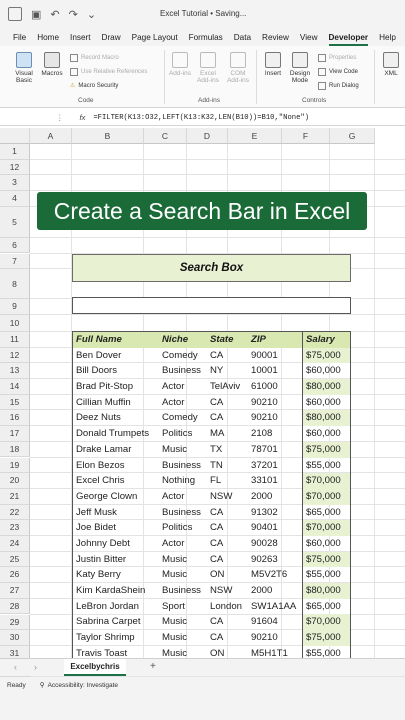  I want to click on row-header-21: 21, so click(15, 496).